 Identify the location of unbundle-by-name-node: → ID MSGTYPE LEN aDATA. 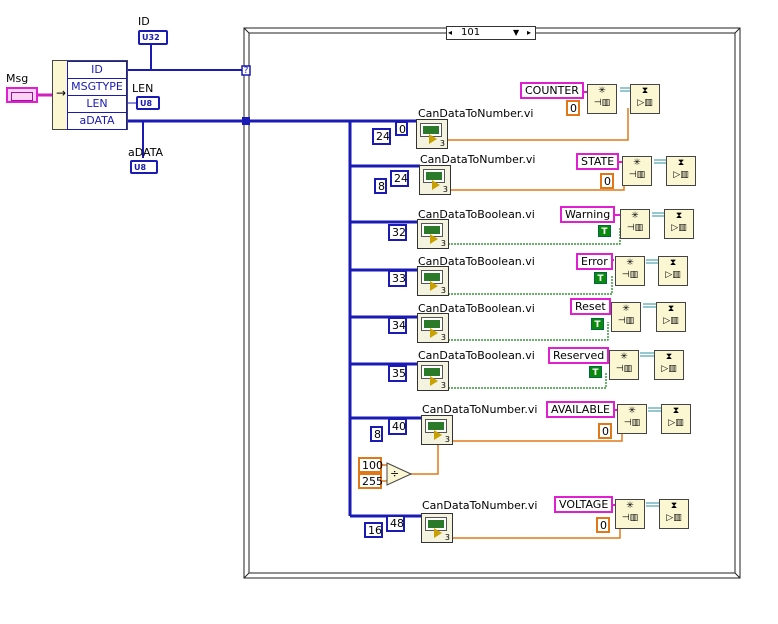
(90, 95).